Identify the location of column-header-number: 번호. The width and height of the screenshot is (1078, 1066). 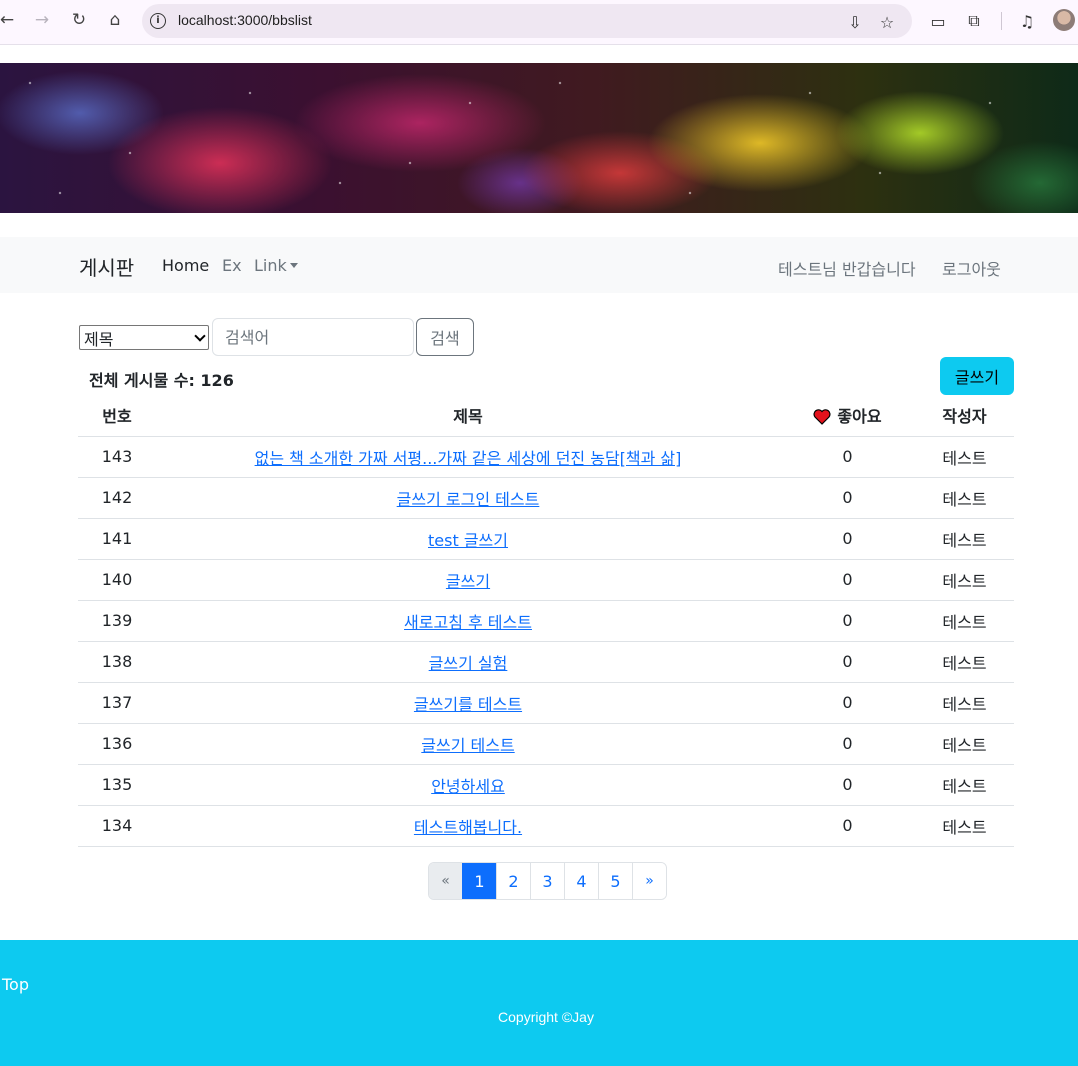
(117, 416).